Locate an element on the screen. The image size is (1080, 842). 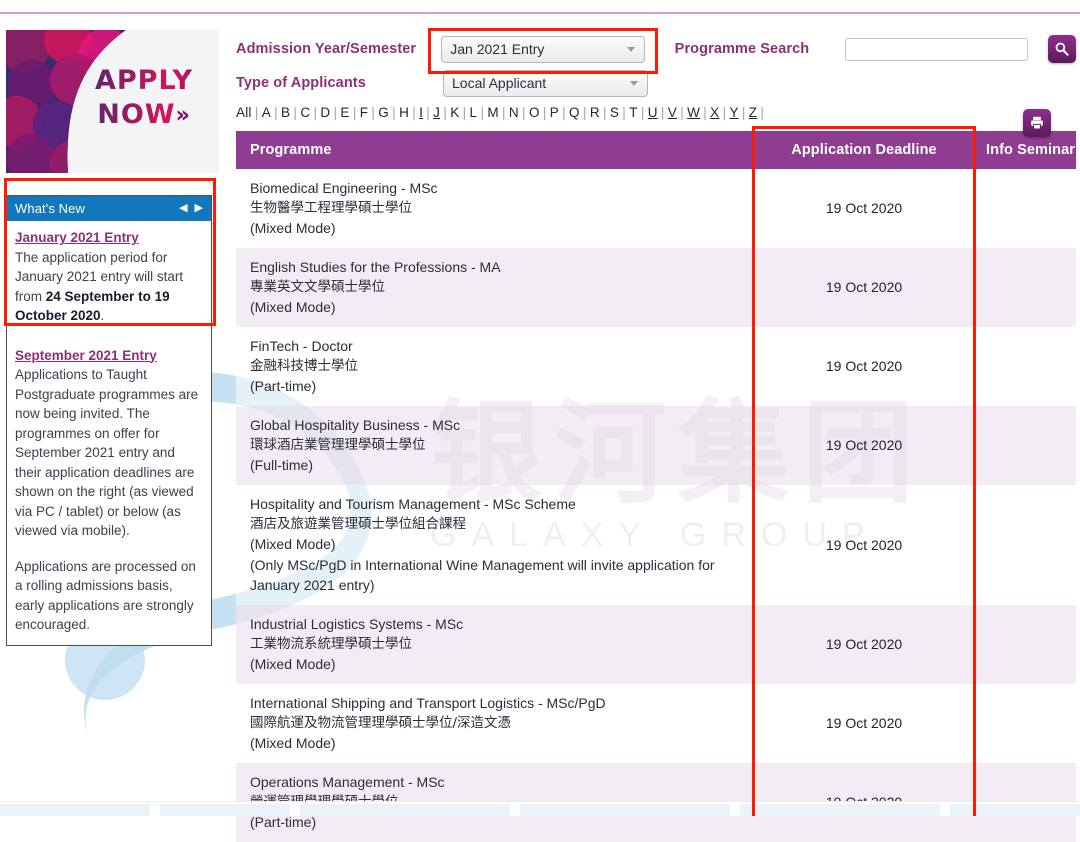
alphabet-filter-f: F is located at coordinates (364, 112).